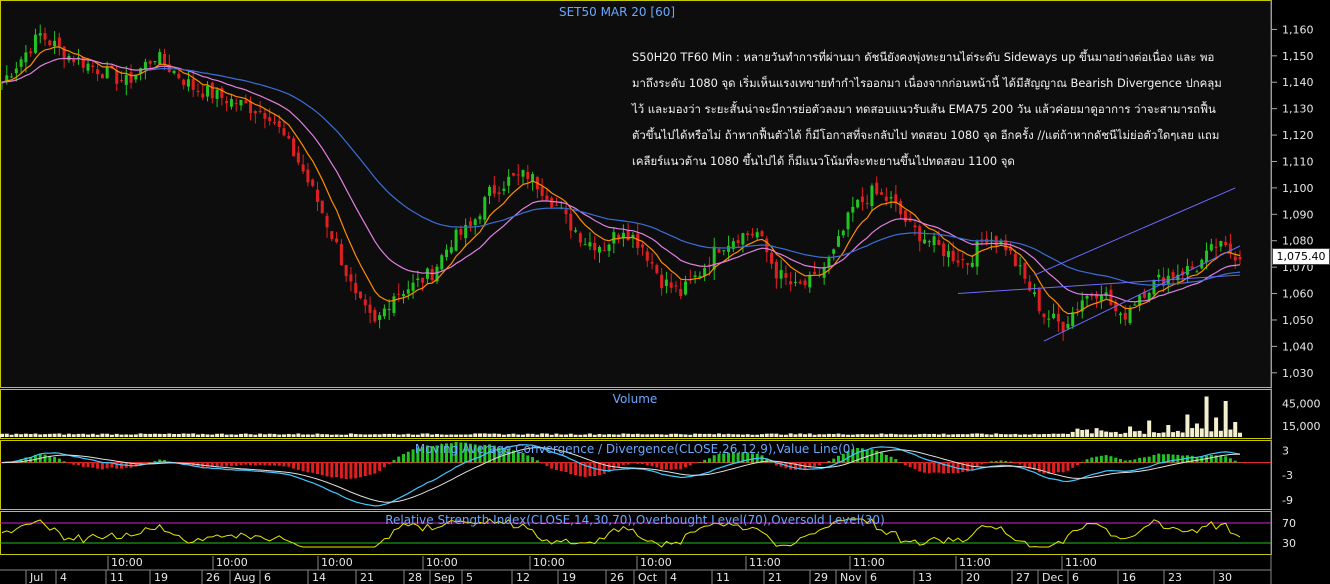 This screenshot has width=1330, height=584. Describe the element at coordinates (873, 577) in the screenshot. I see `date-label: 6` at that location.